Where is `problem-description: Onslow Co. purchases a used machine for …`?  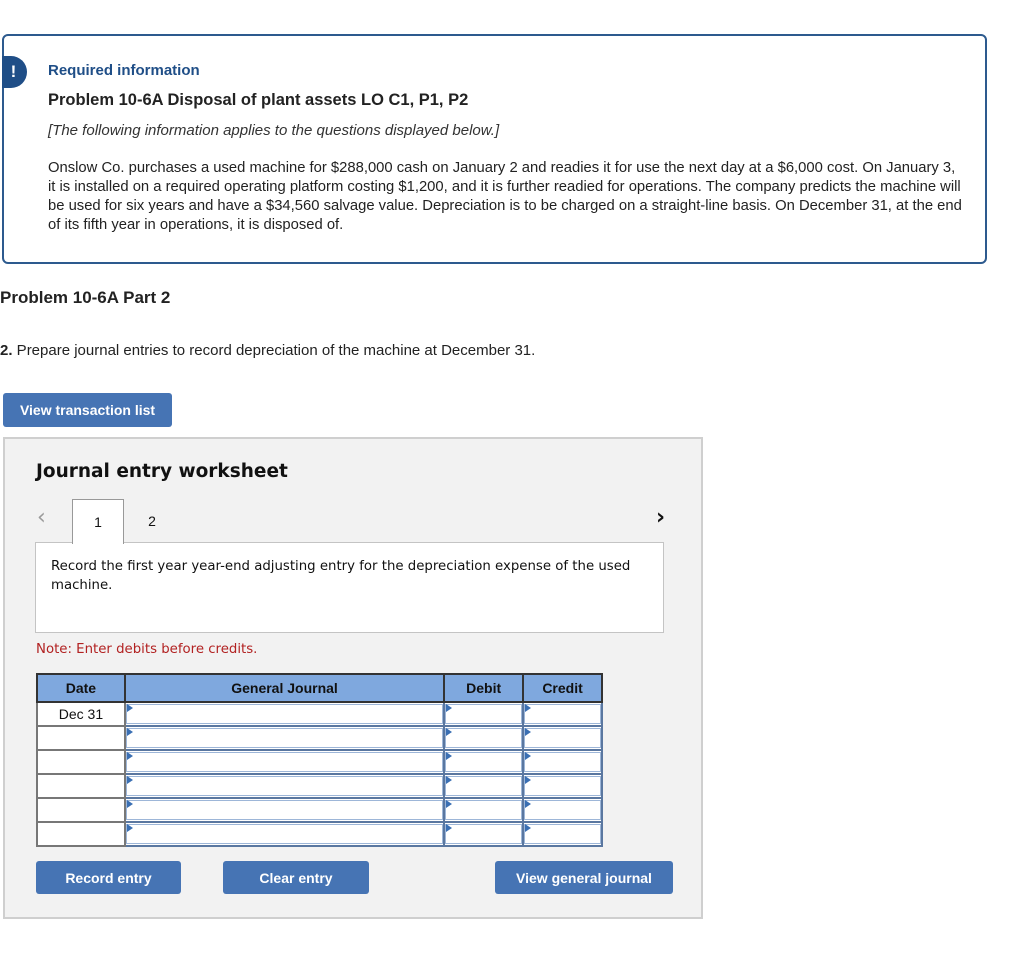
problem-description: Onslow Co. purchases a used machine for … is located at coordinates (505, 196).